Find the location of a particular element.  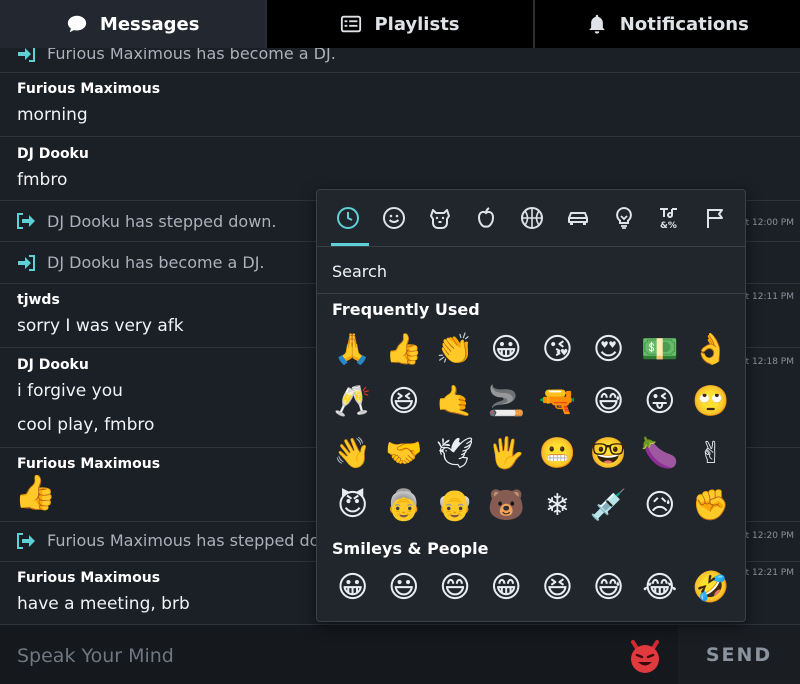

emoji-option: 🤝 is located at coordinates (403, 454).